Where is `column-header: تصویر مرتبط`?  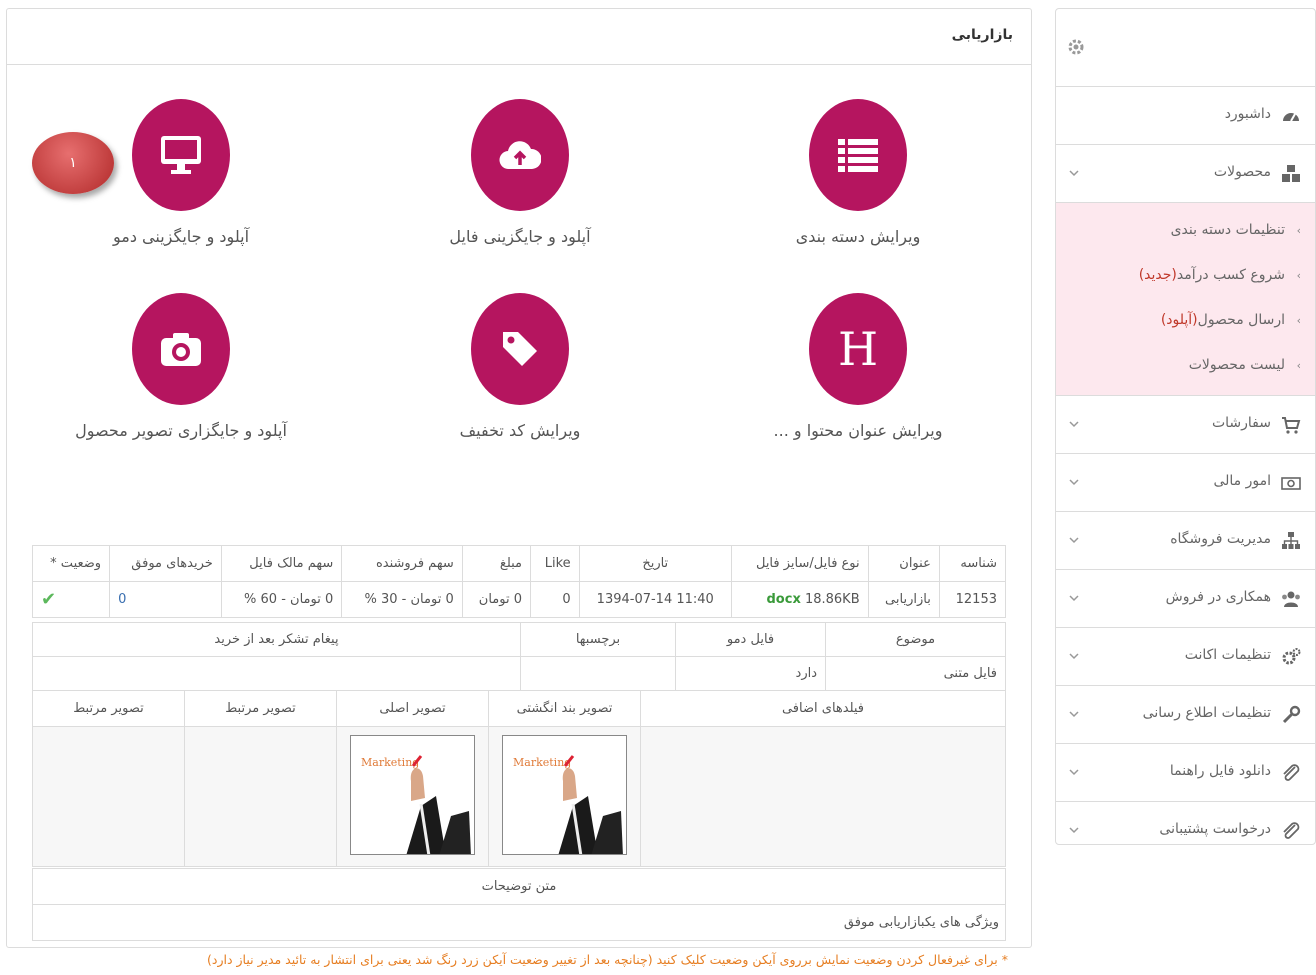
column-header: تصویر مرتبط is located at coordinates (108, 708).